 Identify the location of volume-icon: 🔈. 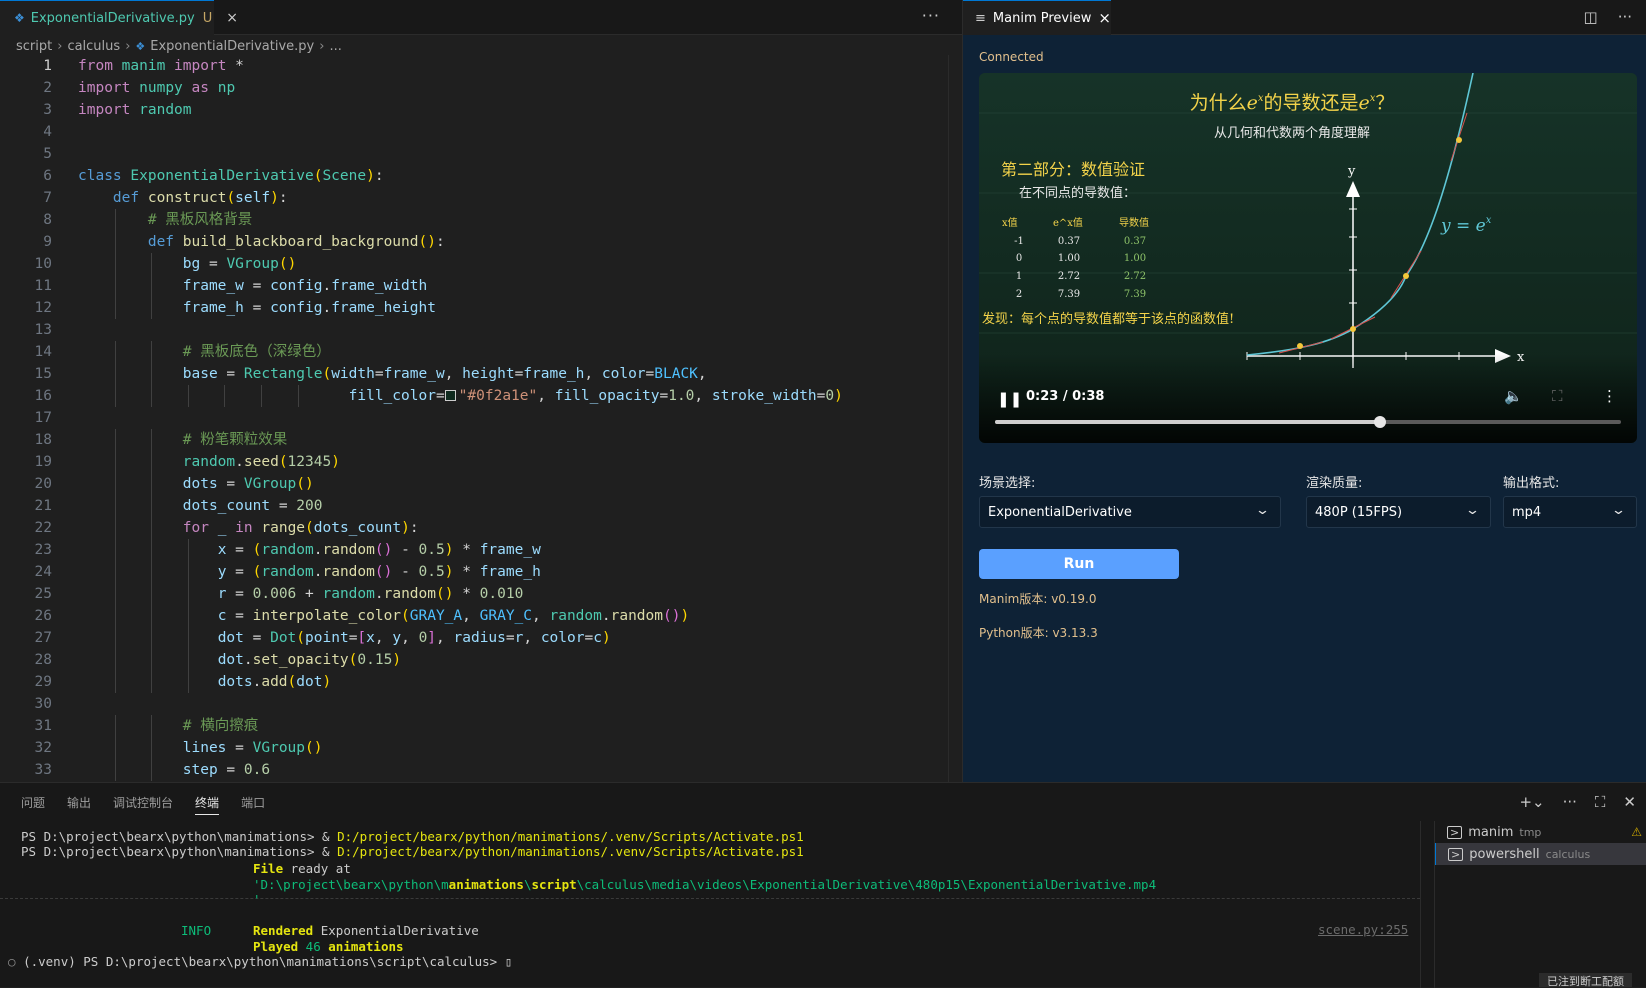
(1513, 396).